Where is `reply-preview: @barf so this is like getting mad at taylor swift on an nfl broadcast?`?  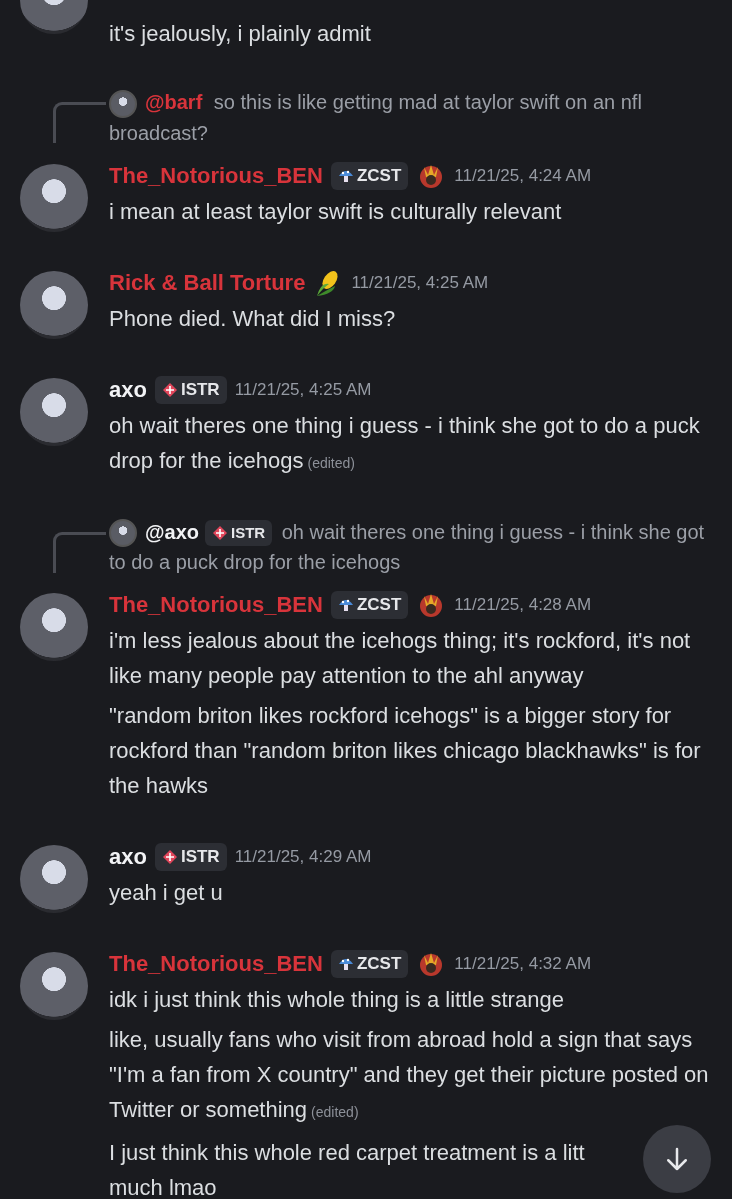
reply-preview: @barf so this is like getting mad at taylor swift on an nfl broadcast? is located at coordinates (413, 117).